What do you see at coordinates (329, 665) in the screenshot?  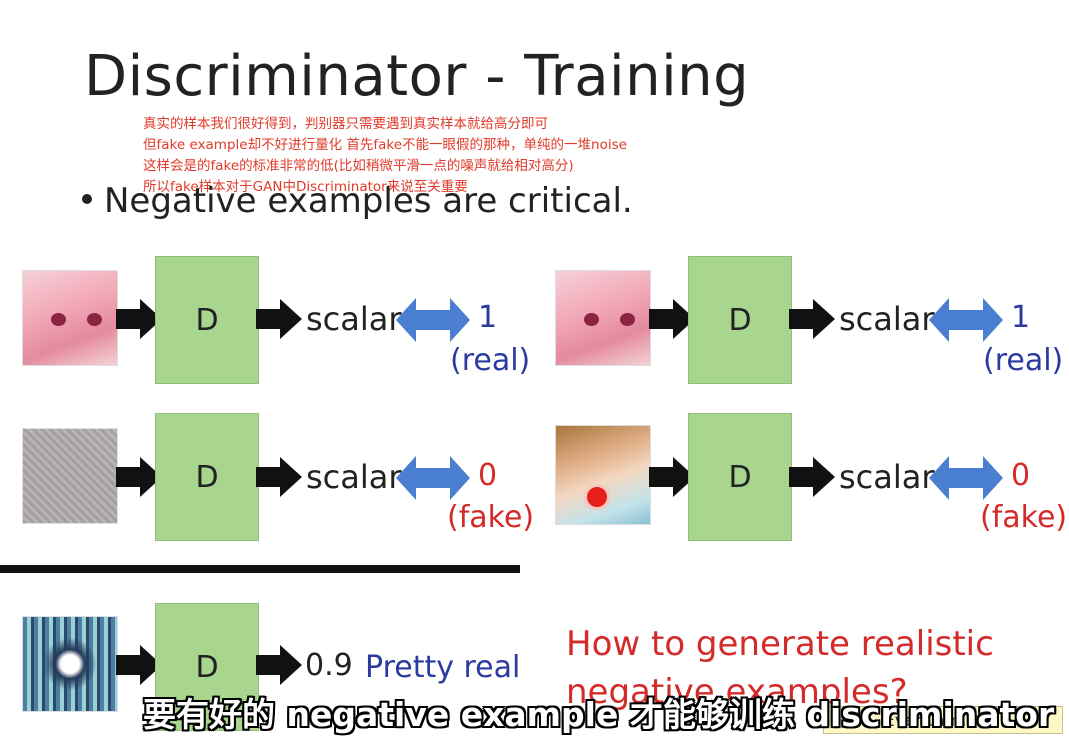 I see `score-value: 0.9` at bounding box center [329, 665].